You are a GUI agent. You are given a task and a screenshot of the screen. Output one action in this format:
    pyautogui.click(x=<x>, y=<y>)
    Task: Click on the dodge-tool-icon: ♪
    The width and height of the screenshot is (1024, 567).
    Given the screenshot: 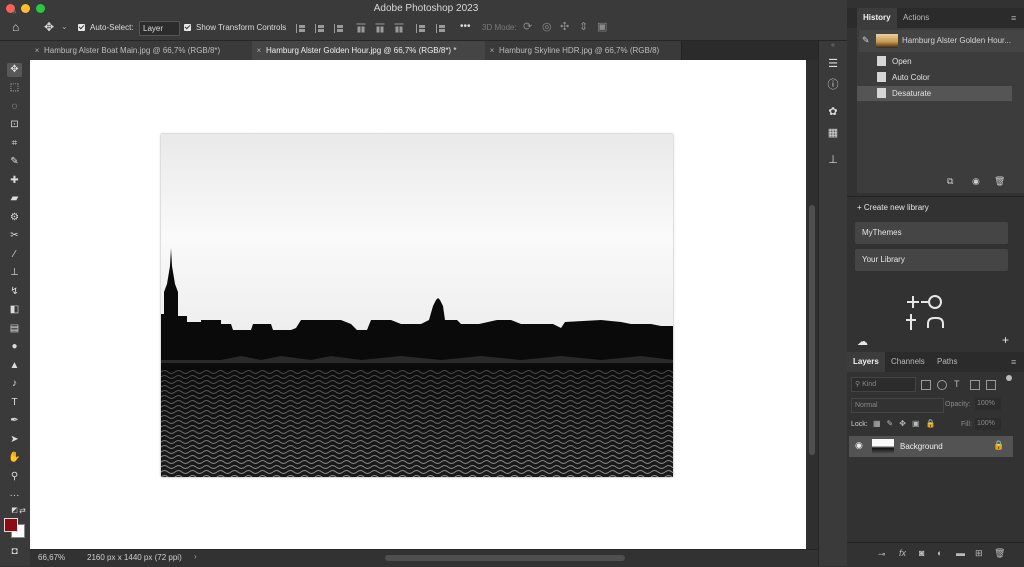 What is the action you would take?
    pyautogui.click(x=14, y=384)
    